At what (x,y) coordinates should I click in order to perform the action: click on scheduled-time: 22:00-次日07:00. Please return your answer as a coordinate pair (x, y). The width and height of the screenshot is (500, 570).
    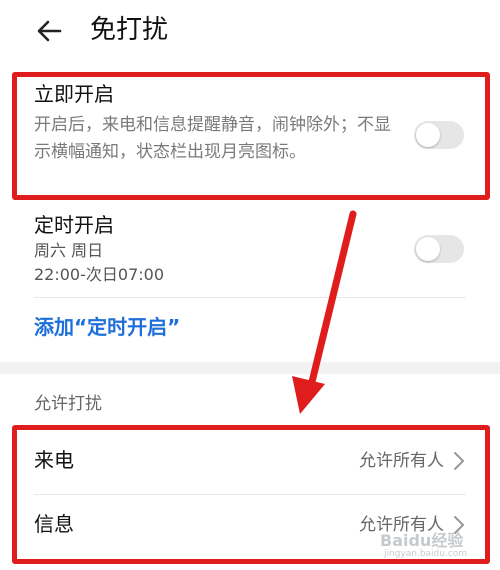
    Looking at the image, I should click on (99, 274).